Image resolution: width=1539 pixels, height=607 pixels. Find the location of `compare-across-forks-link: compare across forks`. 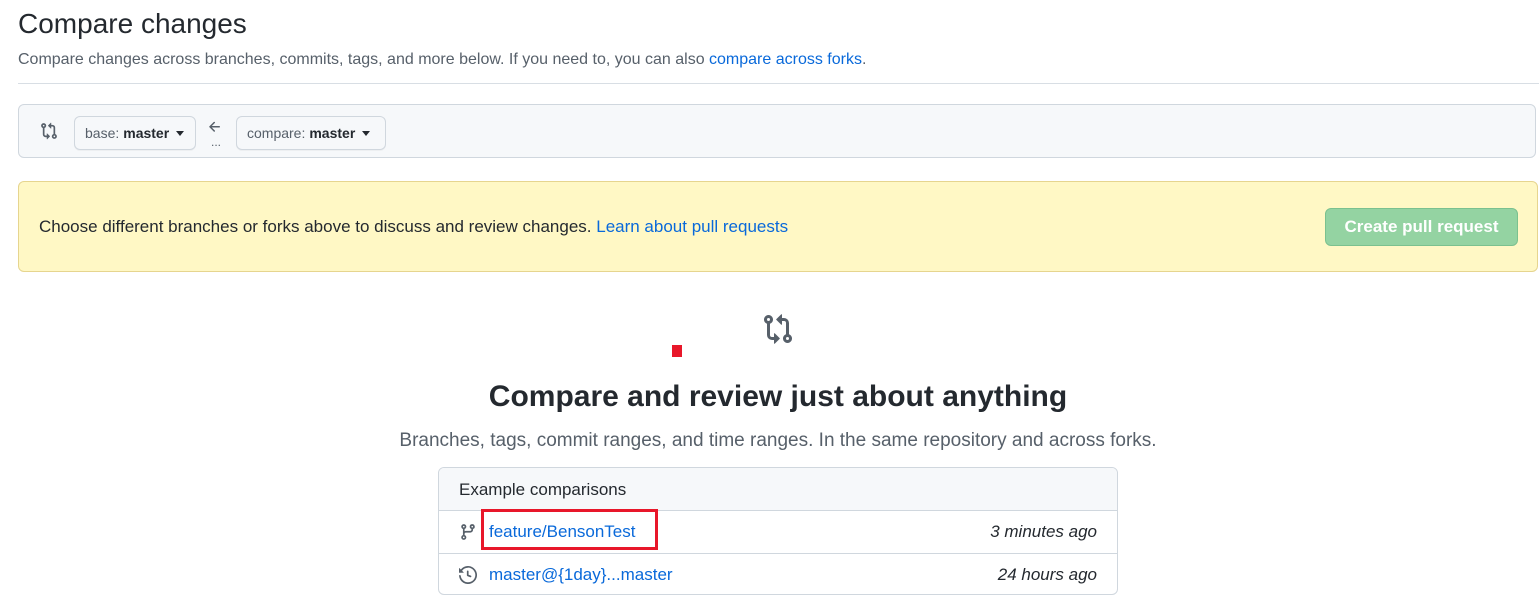

compare-across-forks-link: compare across forks is located at coordinates (785, 59).